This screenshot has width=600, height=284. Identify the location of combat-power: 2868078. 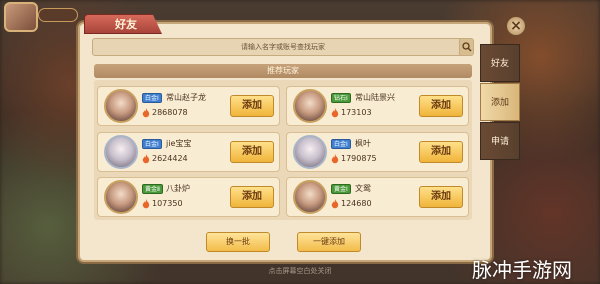
(170, 112).